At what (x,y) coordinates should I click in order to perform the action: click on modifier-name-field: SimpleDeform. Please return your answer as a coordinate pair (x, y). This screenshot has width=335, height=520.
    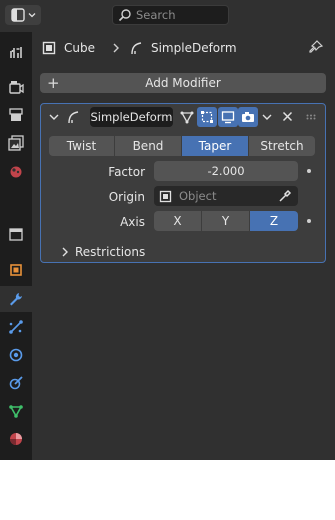
    Looking at the image, I should click on (131, 117).